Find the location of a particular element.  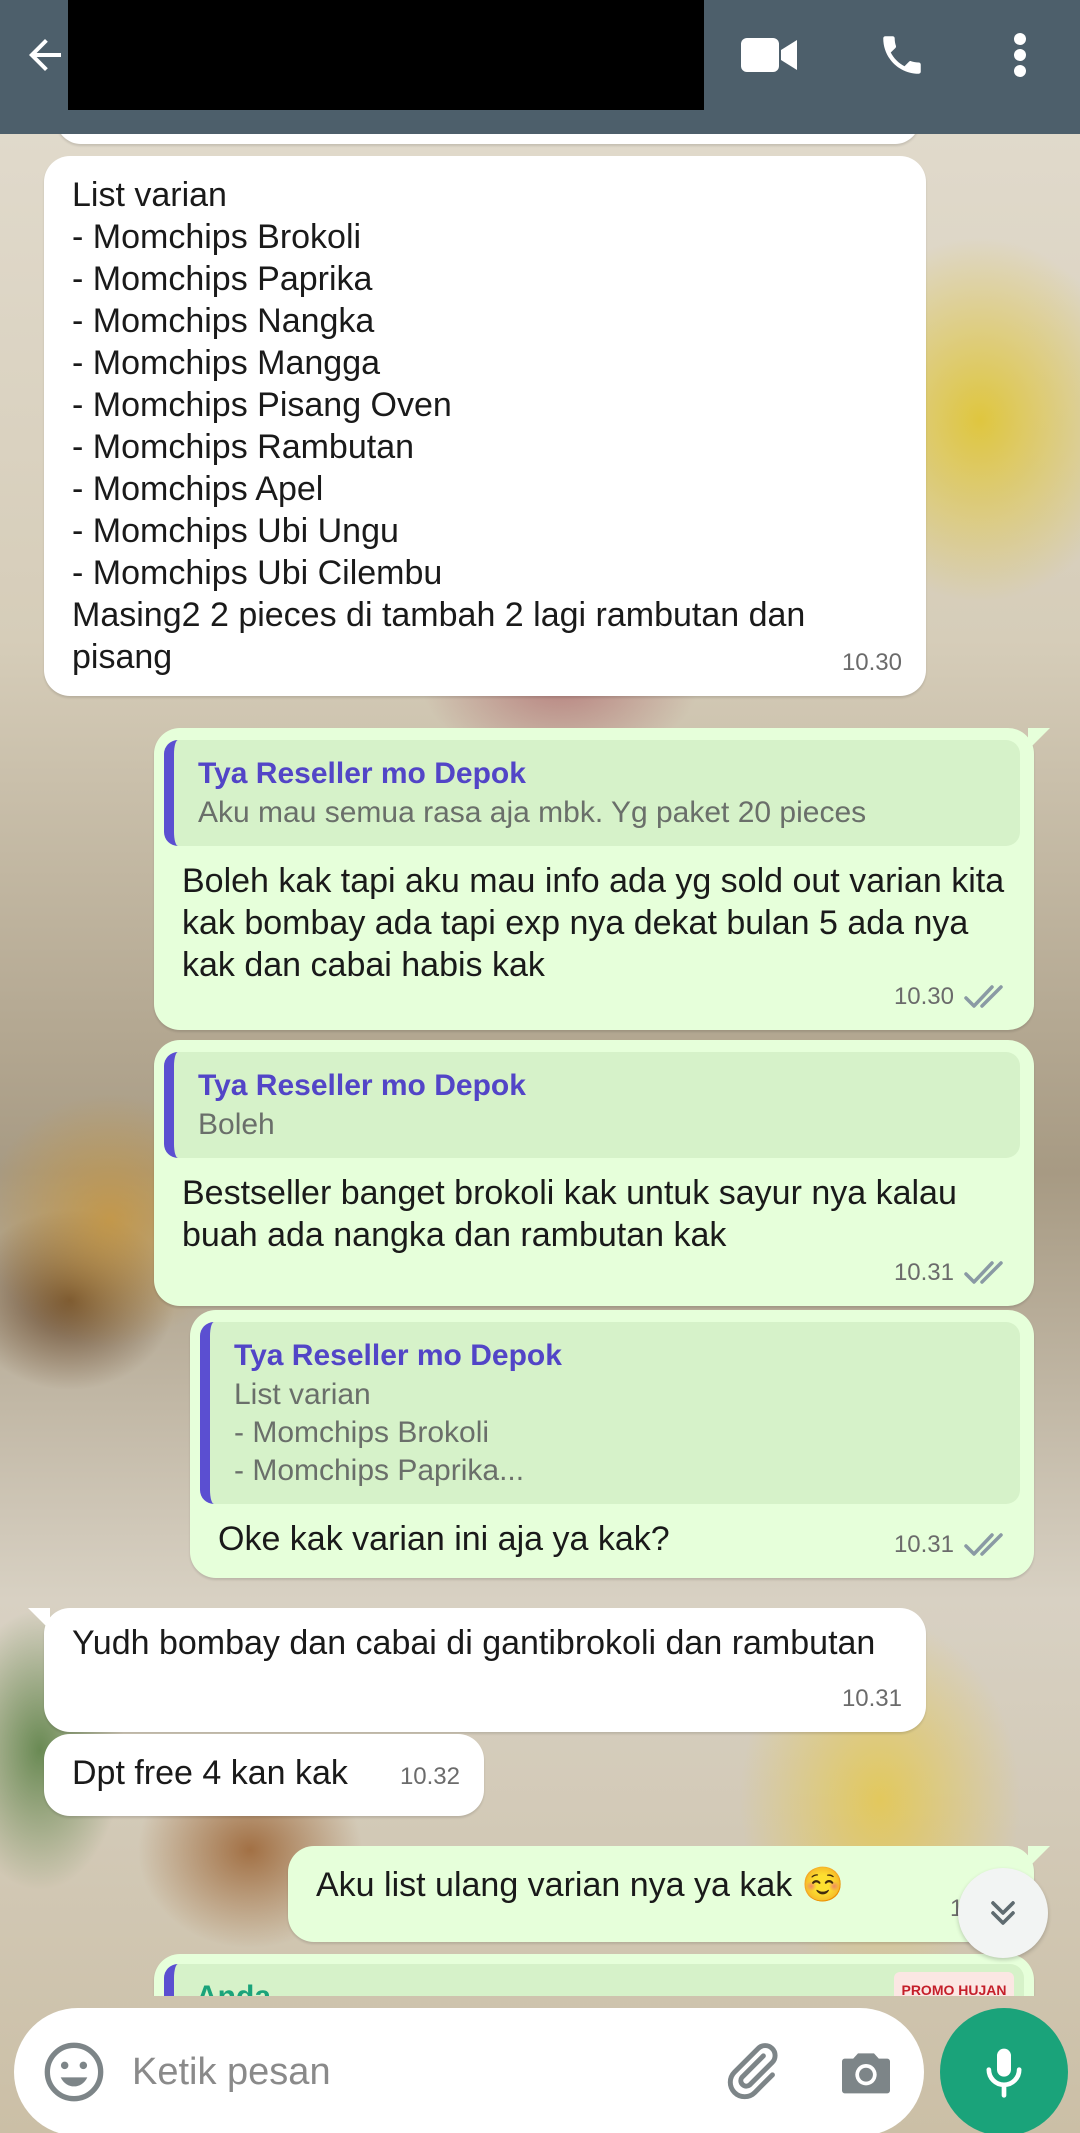

more-vertical-icon is located at coordinates (1020, 55).